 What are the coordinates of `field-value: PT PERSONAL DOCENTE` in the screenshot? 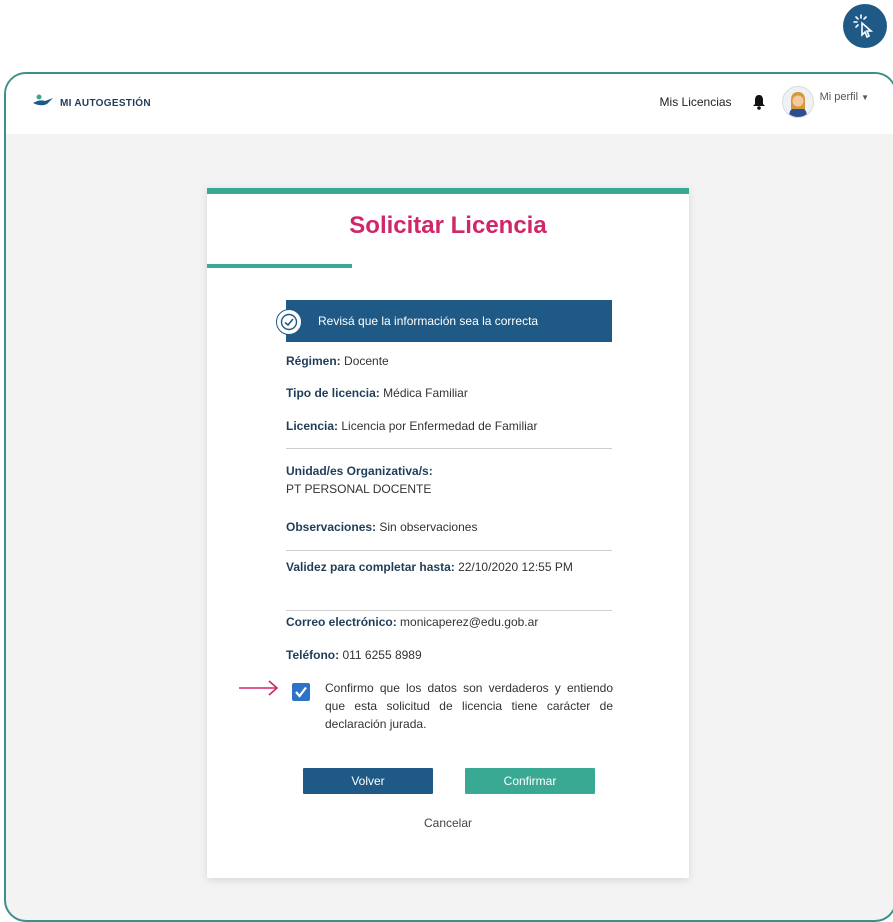 It's located at (359, 489).